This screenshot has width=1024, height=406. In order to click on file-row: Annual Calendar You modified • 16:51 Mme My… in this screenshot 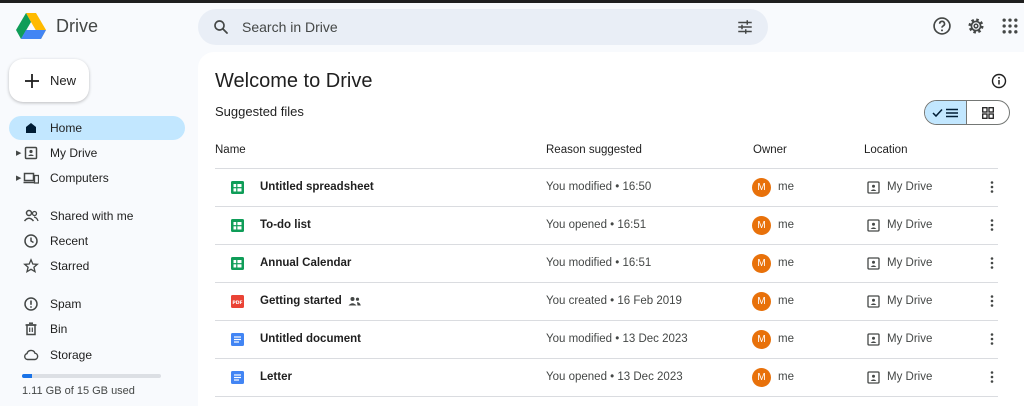, I will do `click(606, 264)`.